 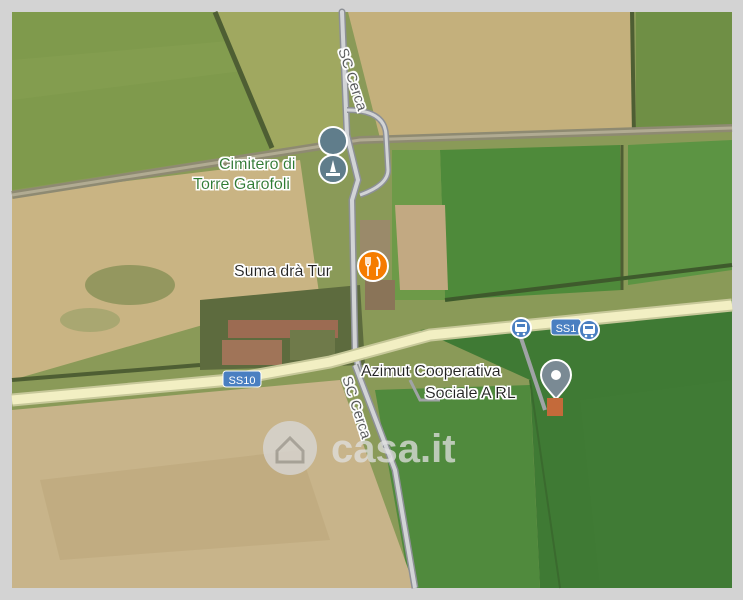 I want to click on svg-text: Torre Garofoli, so click(x=241, y=184).